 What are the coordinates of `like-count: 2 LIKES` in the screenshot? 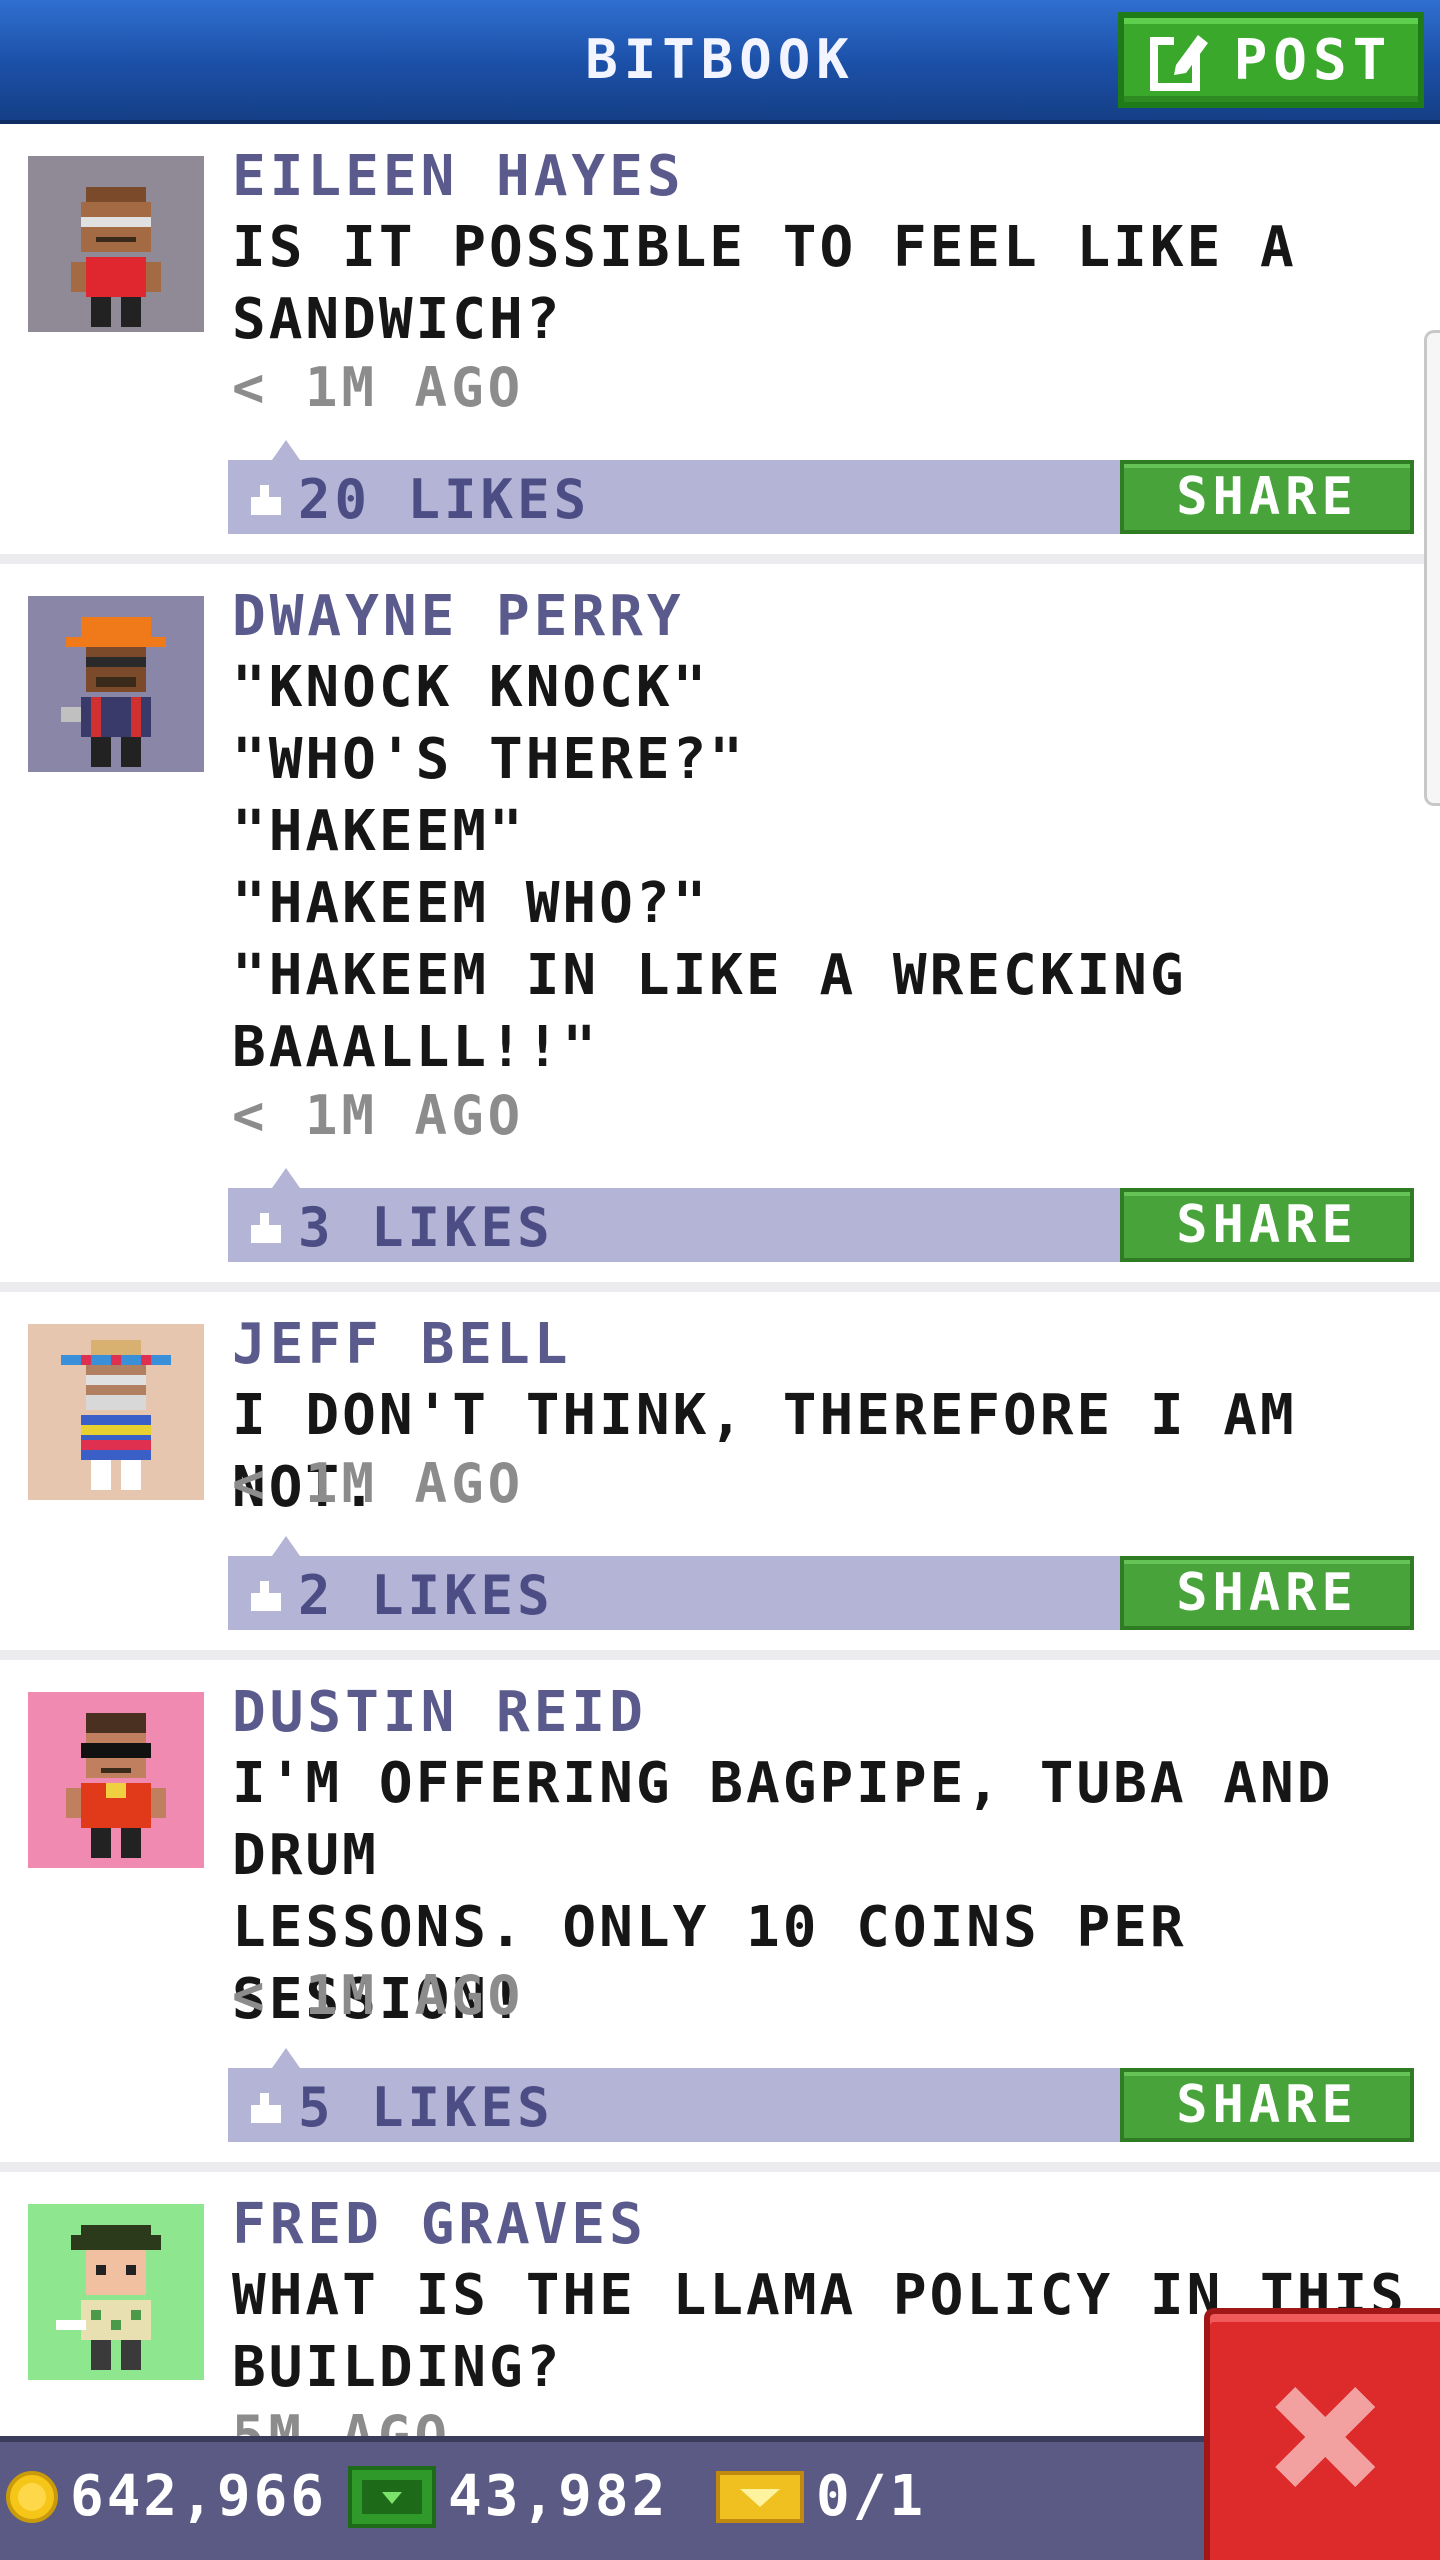 It's located at (426, 1595).